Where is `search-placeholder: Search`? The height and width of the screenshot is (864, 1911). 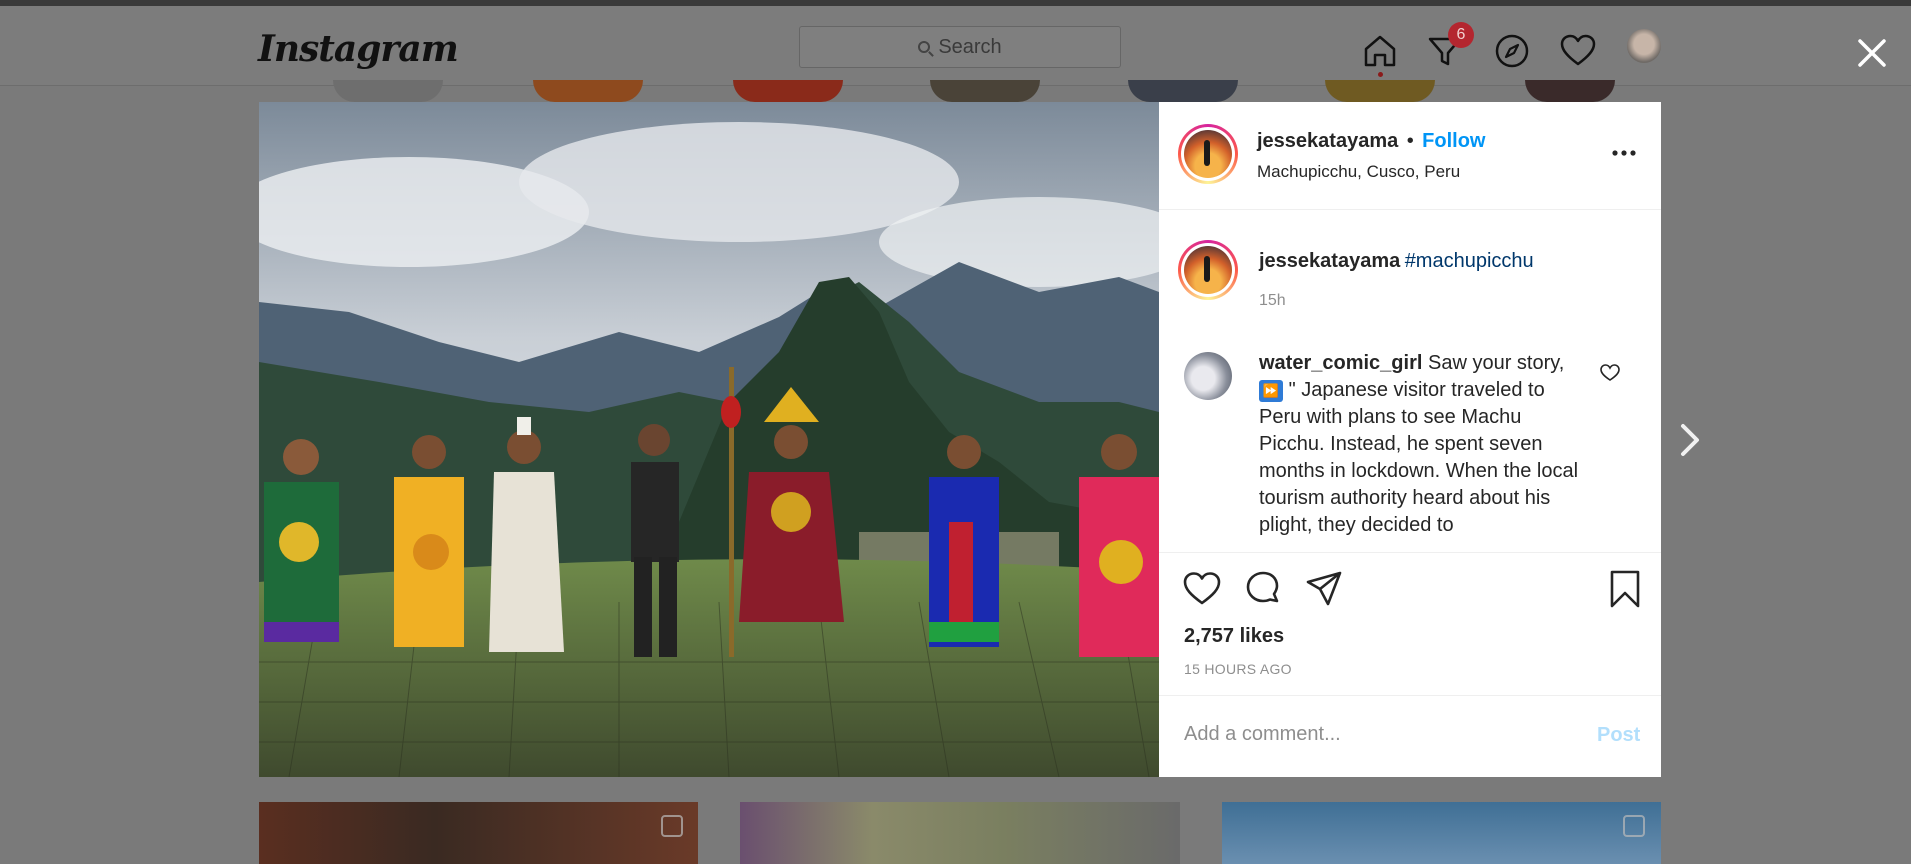
search-placeholder: Search is located at coordinates (970, 46).